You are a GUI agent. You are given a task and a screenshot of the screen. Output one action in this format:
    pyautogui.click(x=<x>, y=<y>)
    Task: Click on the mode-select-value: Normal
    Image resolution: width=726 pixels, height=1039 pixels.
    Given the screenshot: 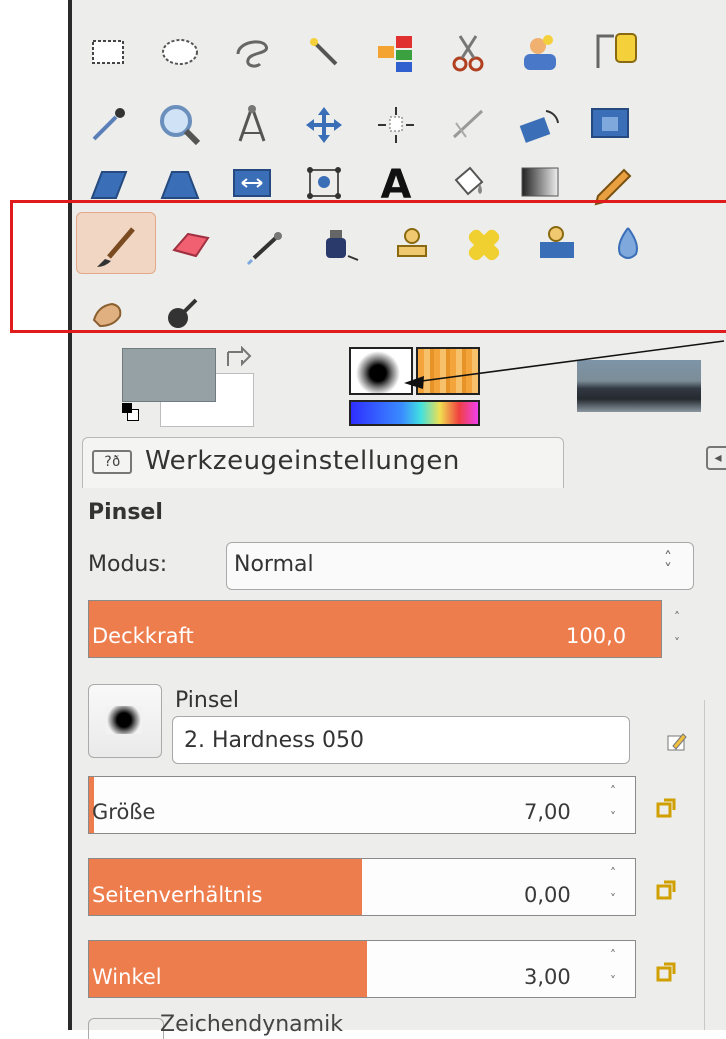 What is the action you would take?
    pyautogui.click(x=274, y=564)
    